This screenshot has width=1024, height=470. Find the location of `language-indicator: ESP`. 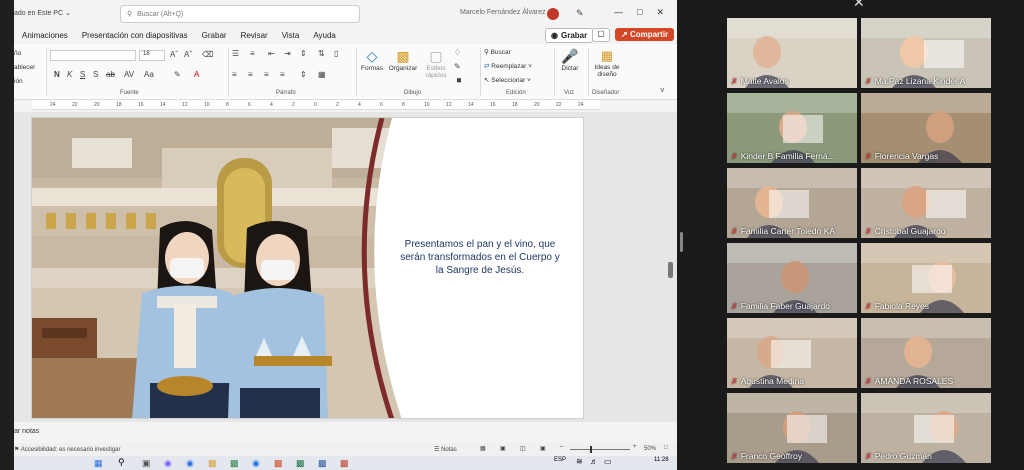

language-indicator: ESP is located at coordinates (560, 460).